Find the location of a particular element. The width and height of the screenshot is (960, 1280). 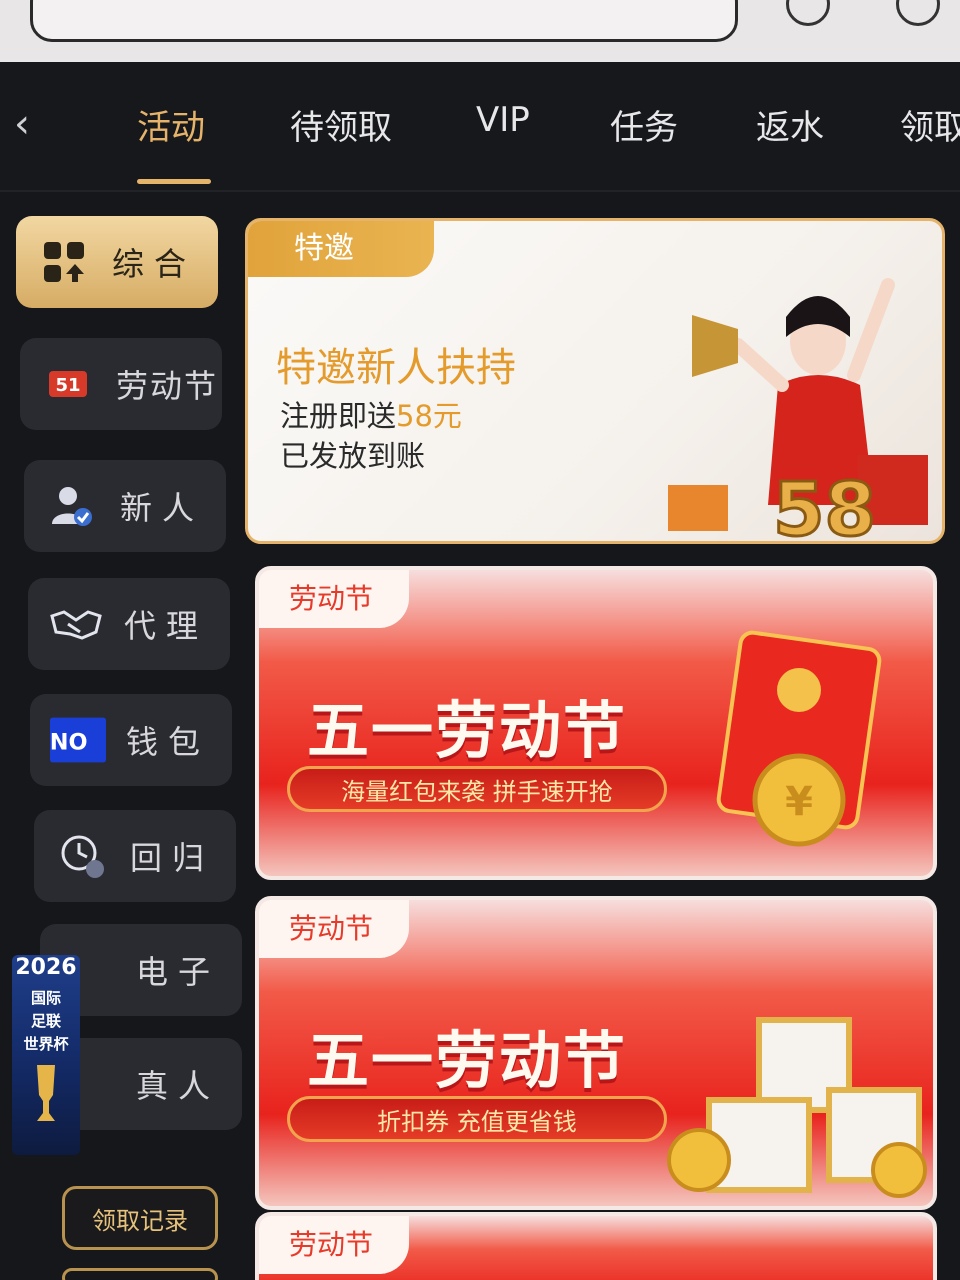

card-title: 特邀新人扶持 is located at coordinates (396, 368).